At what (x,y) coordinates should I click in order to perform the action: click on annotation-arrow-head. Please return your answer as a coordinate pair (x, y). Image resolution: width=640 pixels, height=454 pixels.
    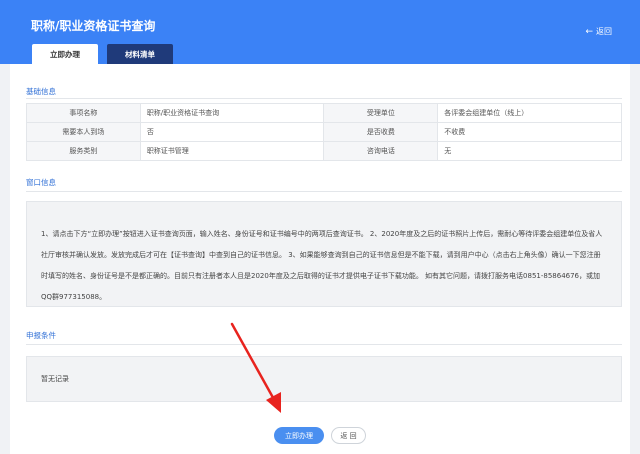
    Looking at the image, I should click on (273, 402).